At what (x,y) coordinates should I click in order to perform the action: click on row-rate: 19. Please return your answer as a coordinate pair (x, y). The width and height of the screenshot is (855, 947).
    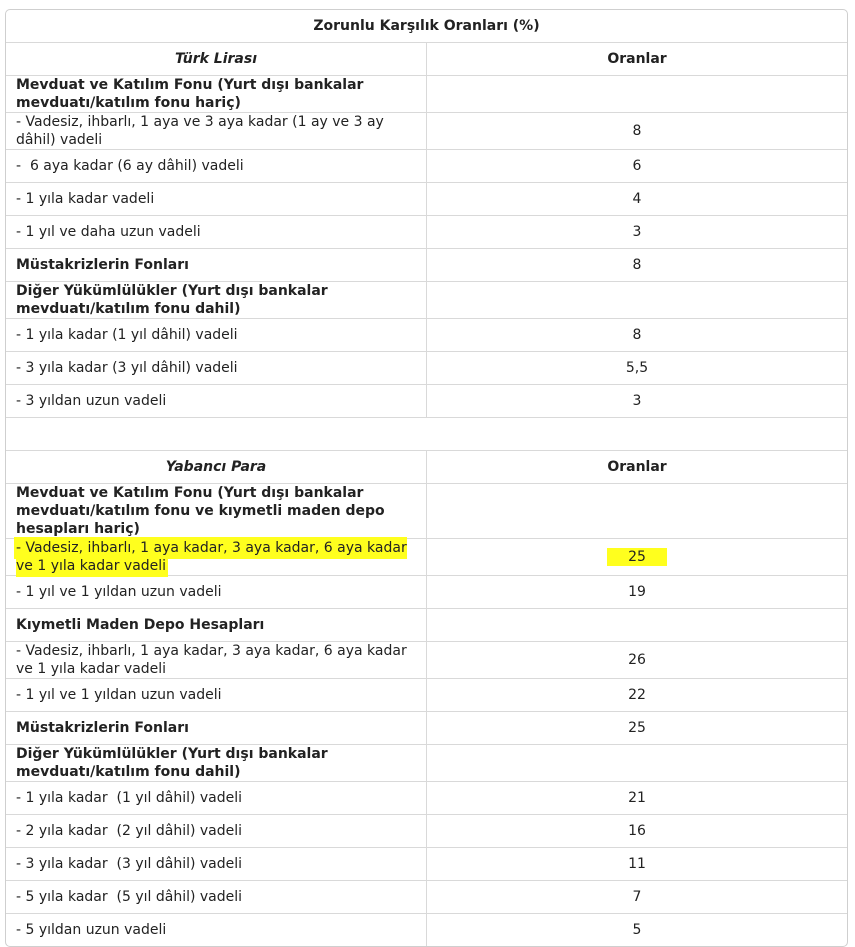
    Looking at the image, I should click on (636, 592).